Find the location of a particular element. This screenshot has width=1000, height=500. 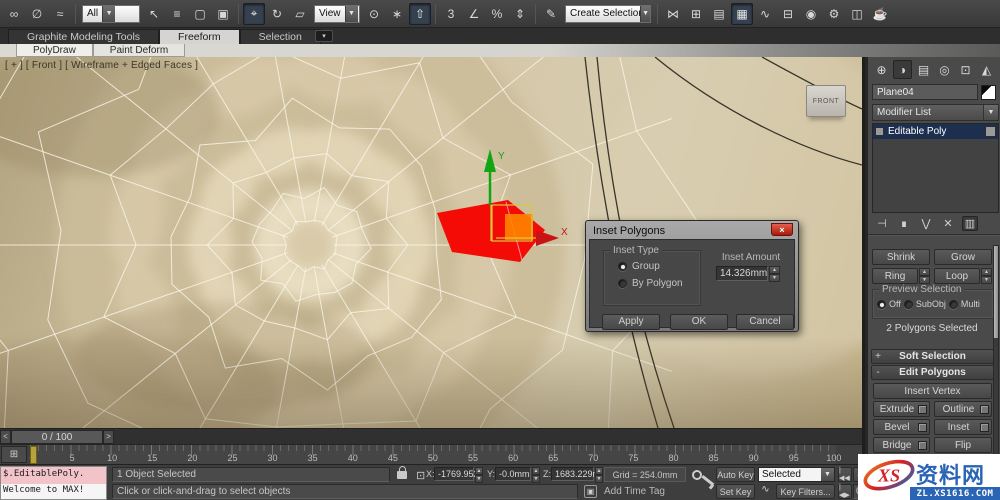

configure-modifier-sets-icon: ▥ is located at coordinates (970, 223).